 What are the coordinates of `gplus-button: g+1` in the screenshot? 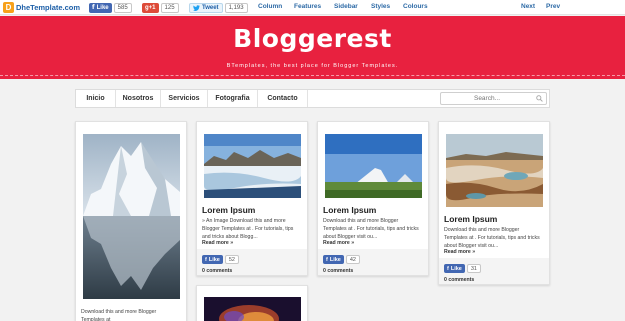 It's located at (150, 7).